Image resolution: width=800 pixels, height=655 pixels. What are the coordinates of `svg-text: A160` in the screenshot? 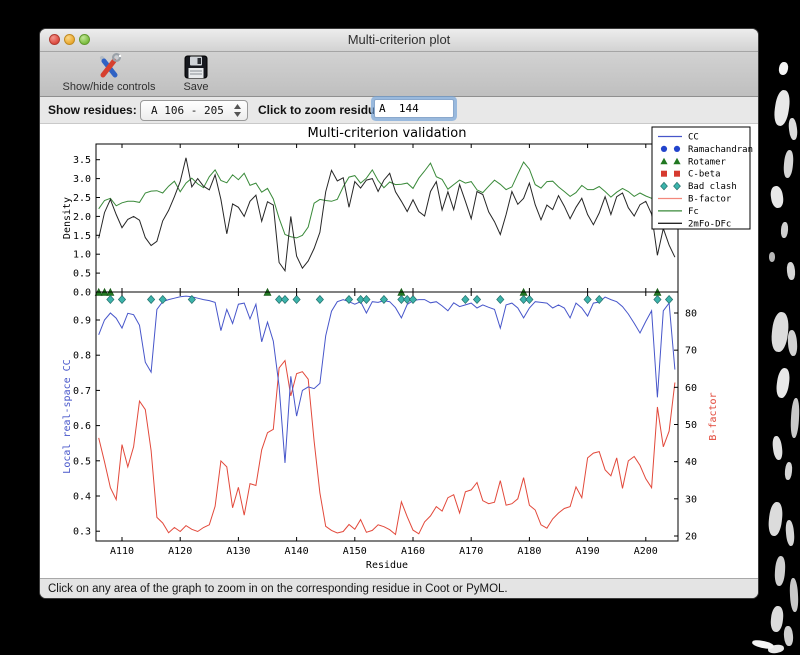 It's located at (413, 551).